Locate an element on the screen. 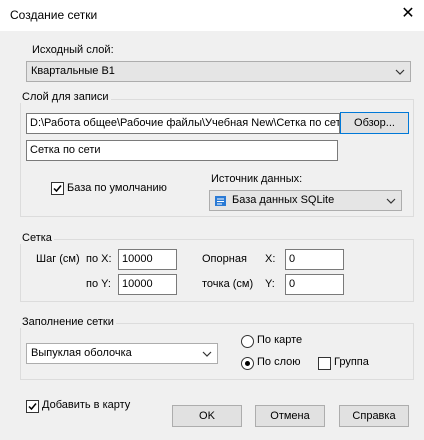  step-y-field: 10000 is located at coordinates (147, 284).